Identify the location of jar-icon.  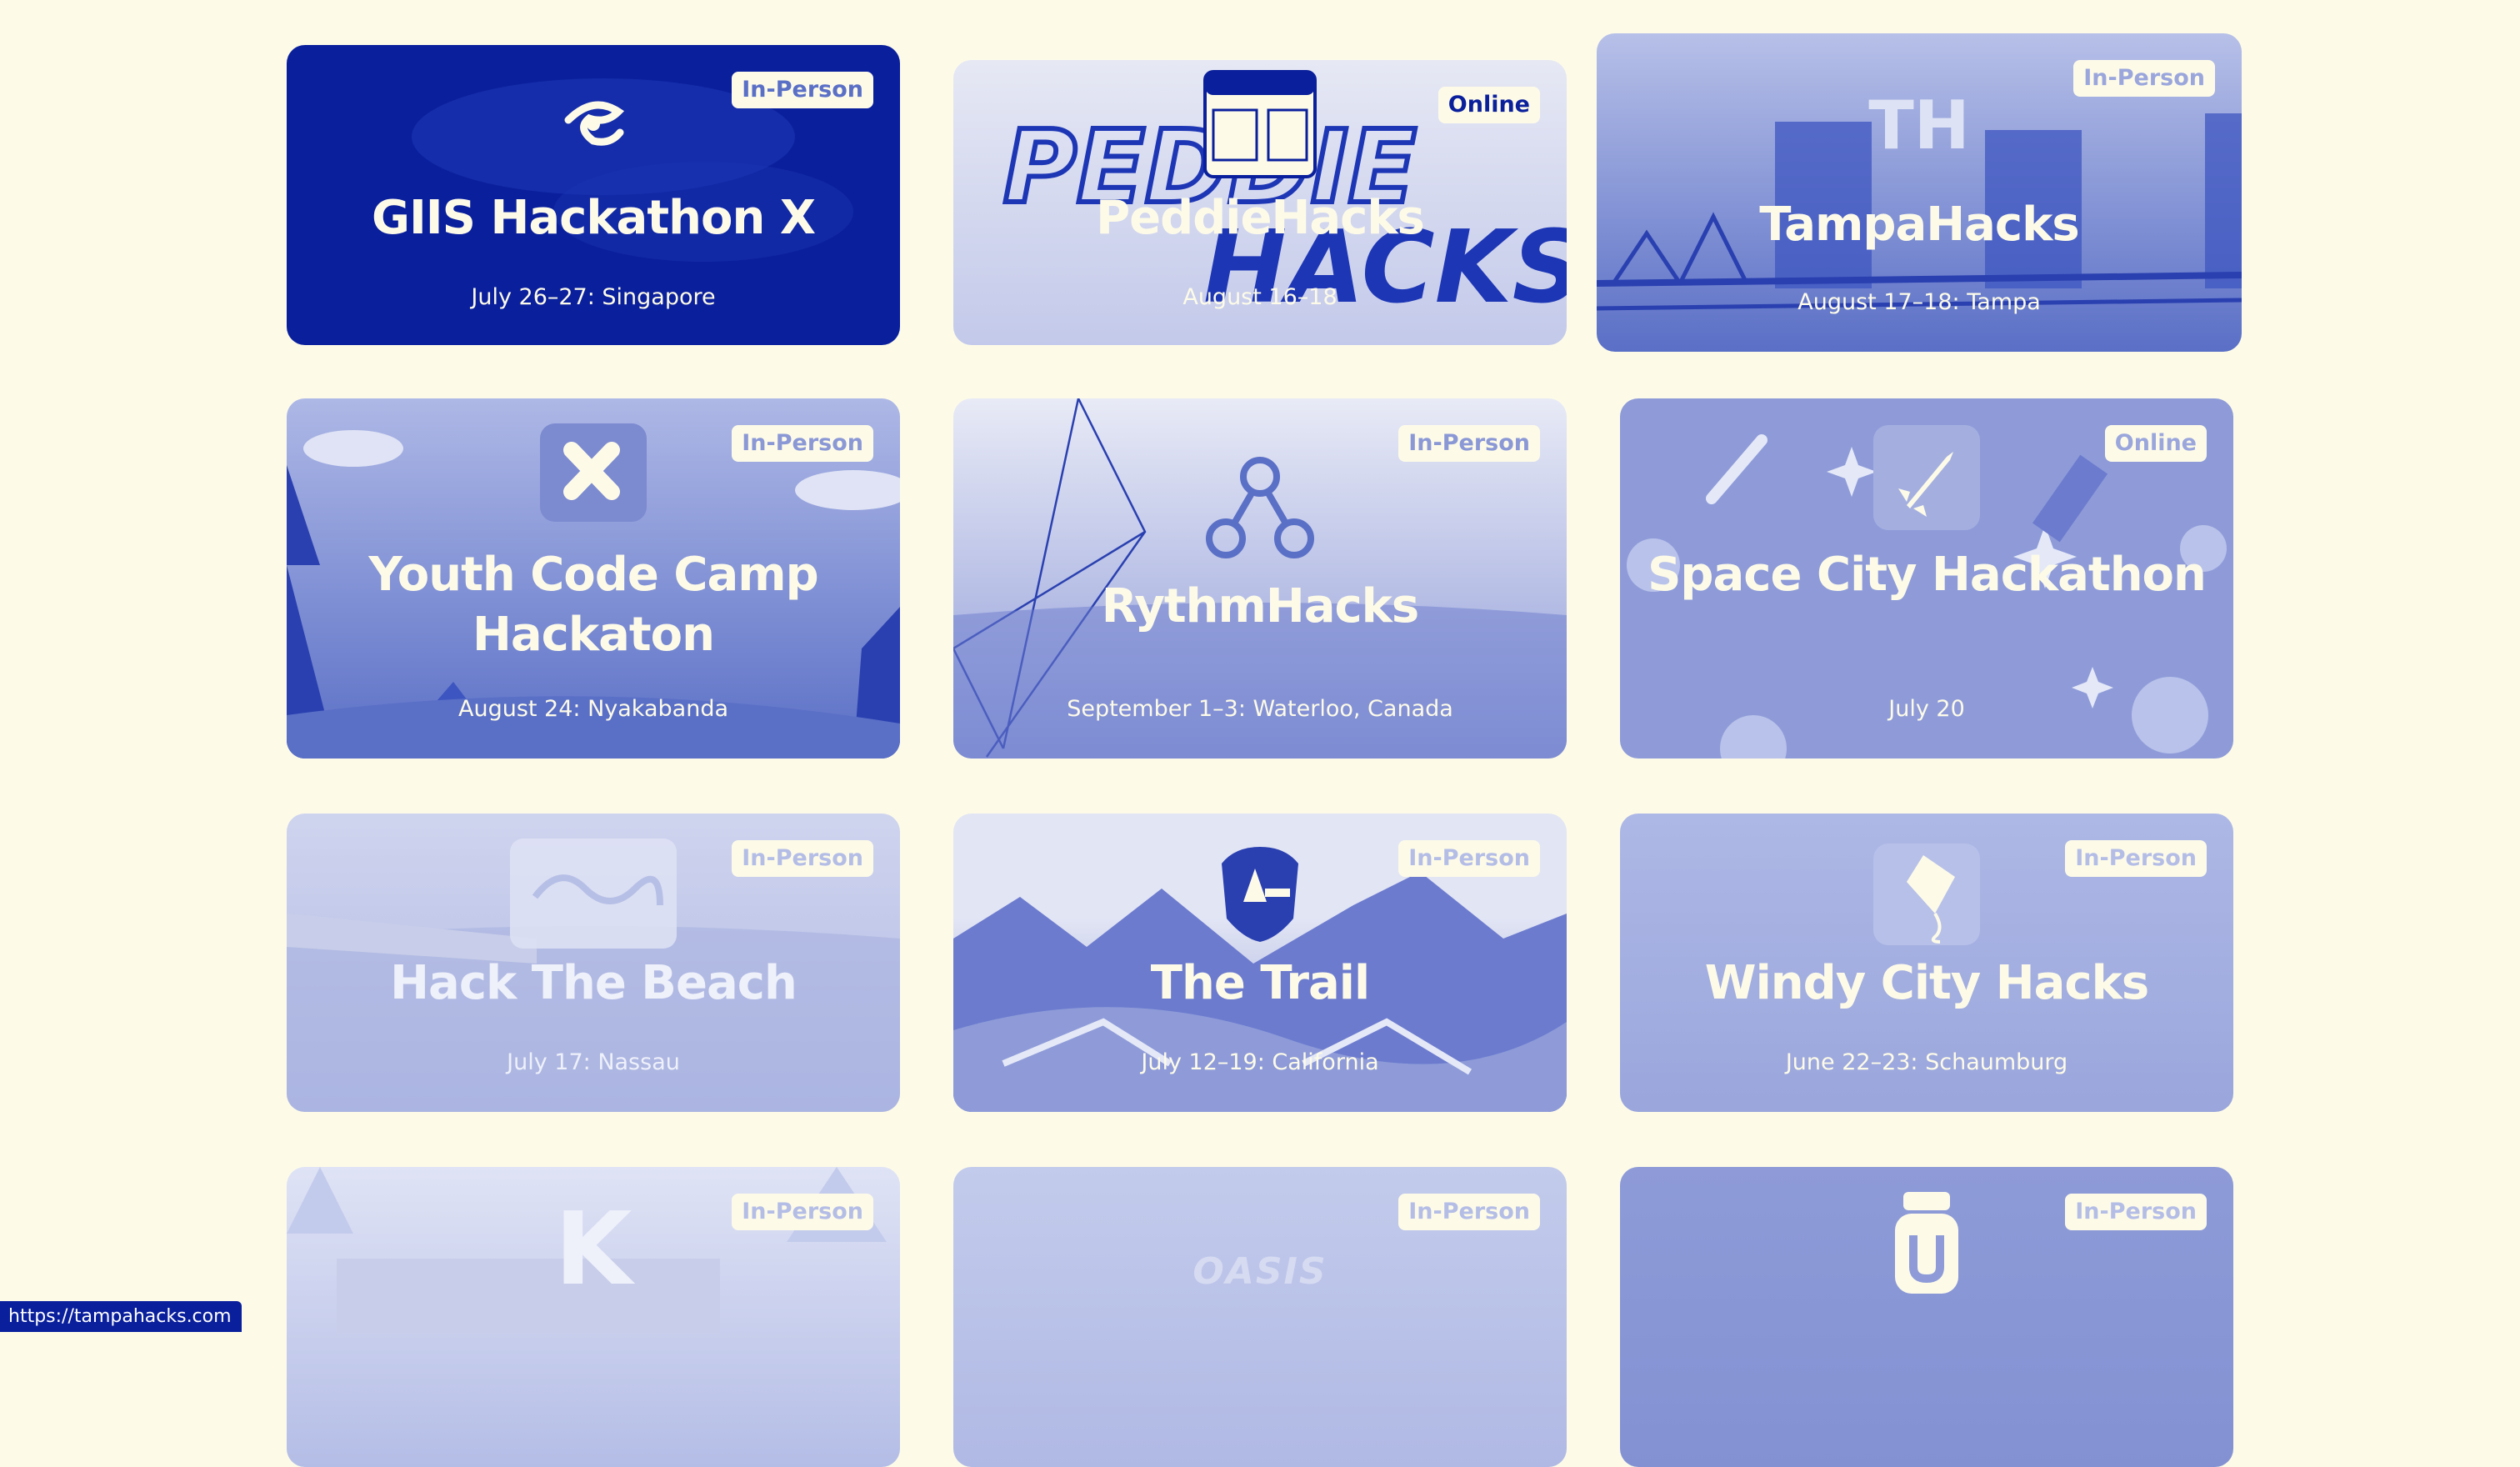
(1927, 1243).